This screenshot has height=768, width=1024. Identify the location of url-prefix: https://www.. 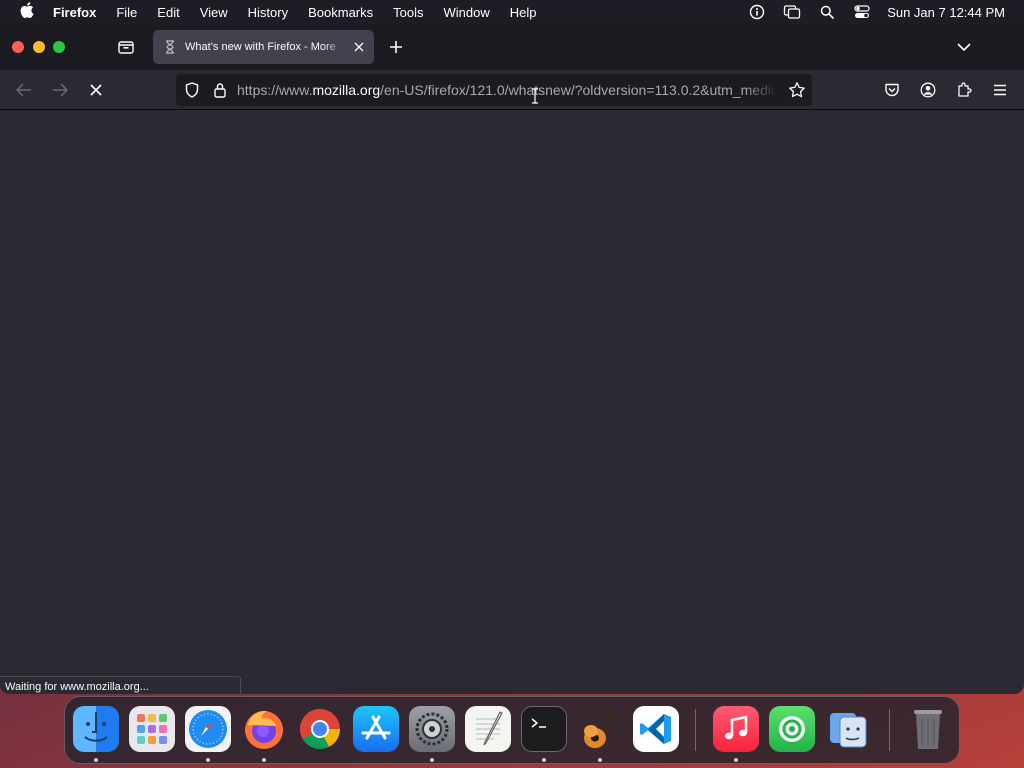
(275, 90).